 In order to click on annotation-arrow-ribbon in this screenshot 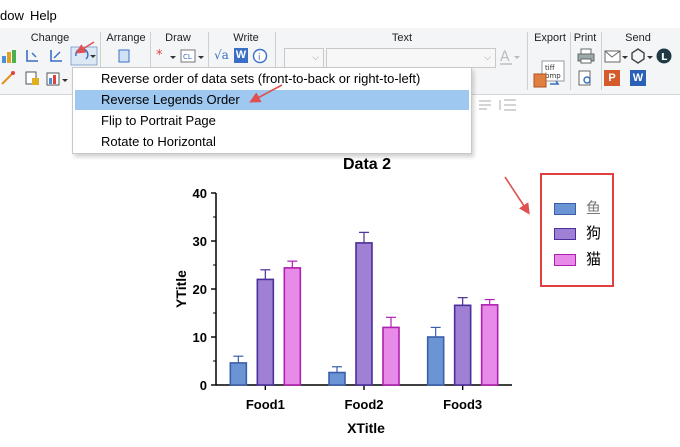, I will do `click(85, 47)`.